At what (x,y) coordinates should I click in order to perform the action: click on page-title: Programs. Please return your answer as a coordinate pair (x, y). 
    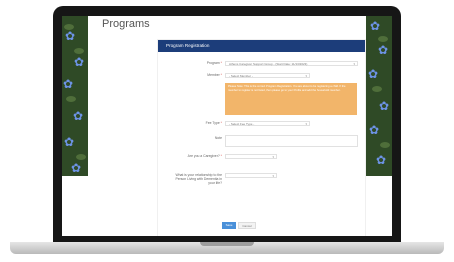
    Looking at the image, I should click on (126, 24).